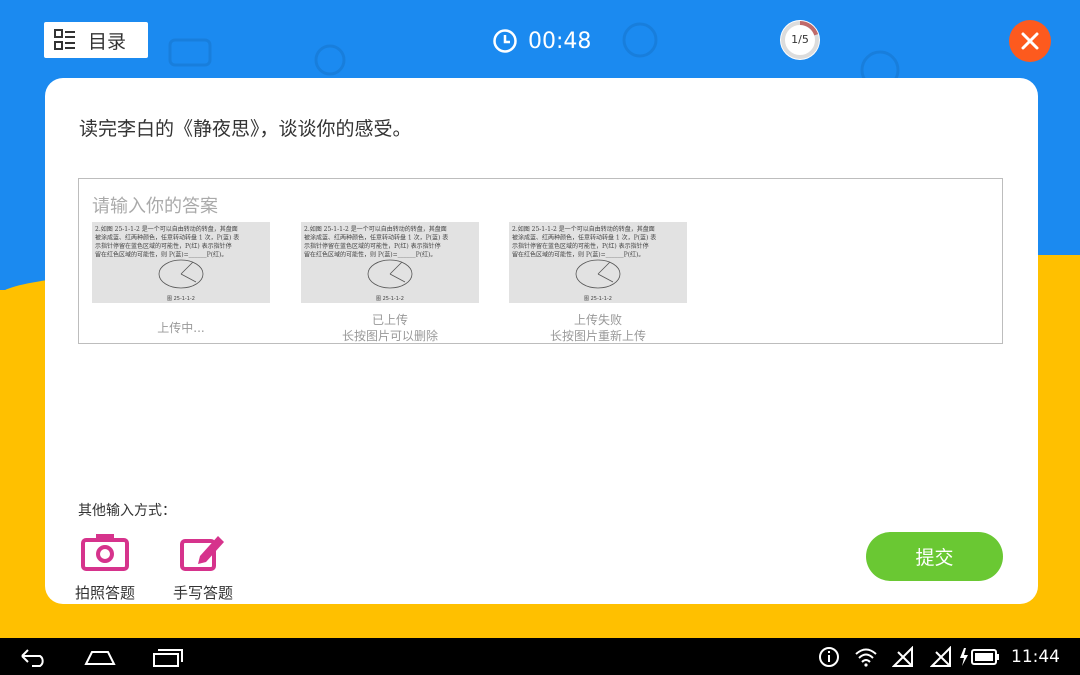 This screenshot has height=675, width=1080. Describe the element at coordinates (389, 328) in the screenshot. I see `image-2-status: 已上传 长按图片可以删除` at that location.